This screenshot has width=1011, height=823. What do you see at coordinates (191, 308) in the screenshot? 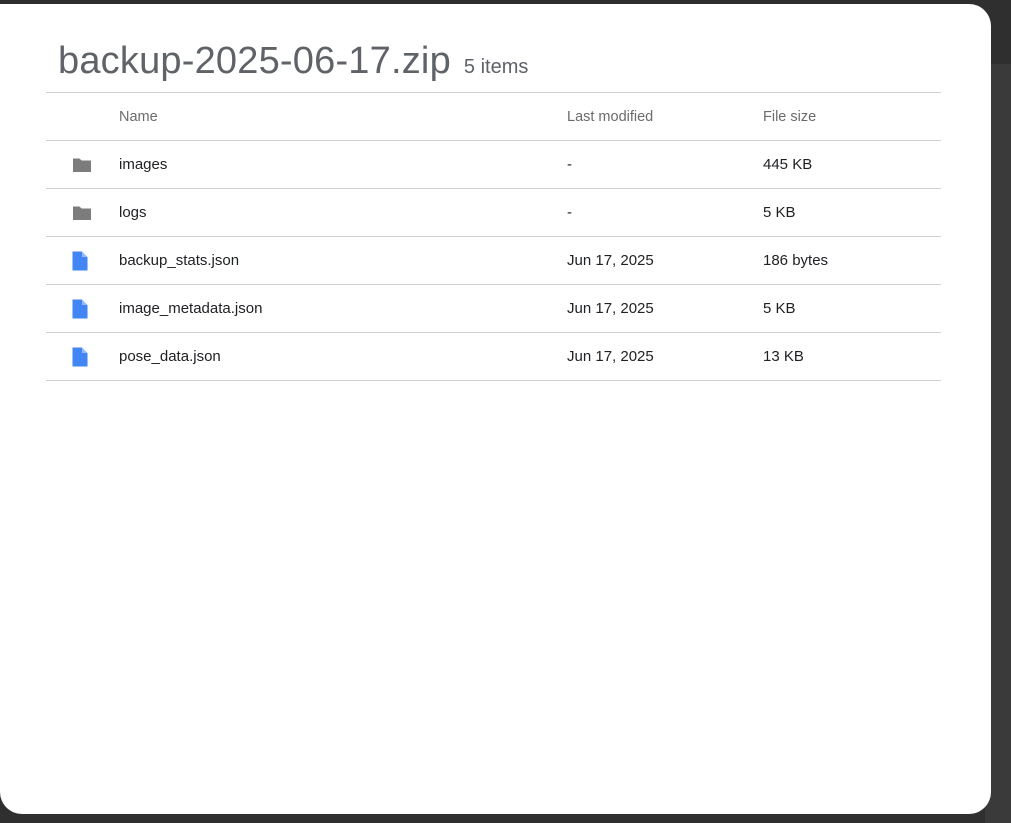
I see `file-name: image_metadata.json` at bounding box center [191, 308].